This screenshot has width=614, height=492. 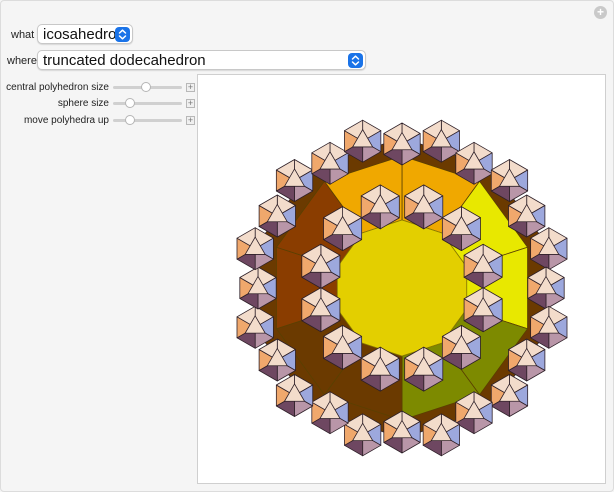 What do you see at coordinates (124, 60) in the screenshot?
I see `where-selected-value: truncated dodecahedron` at bounding box center [124, 60].